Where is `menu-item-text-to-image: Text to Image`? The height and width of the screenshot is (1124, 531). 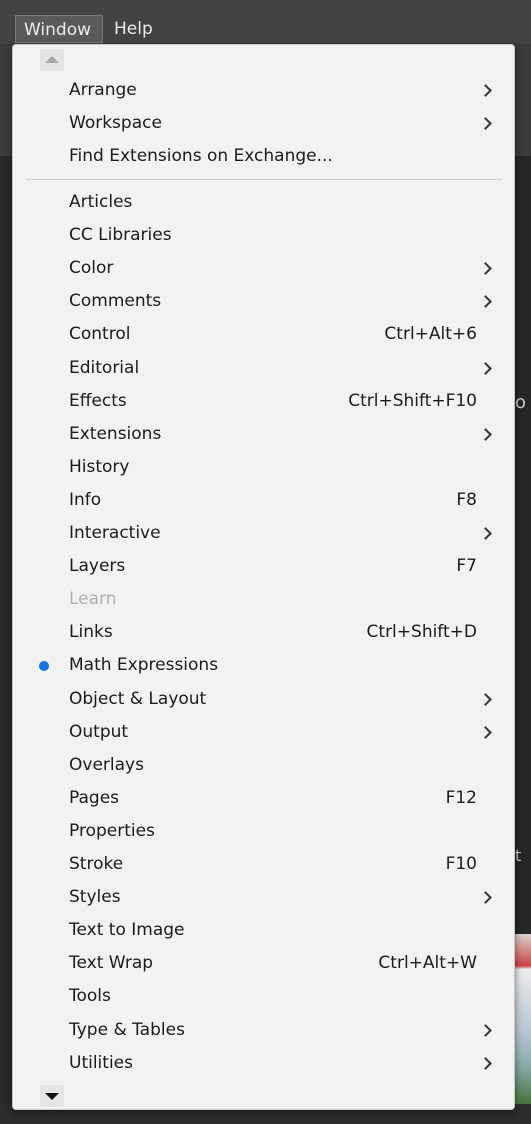
menu-item-text-to-image: Text to Image is located at coordinates (263, 930).